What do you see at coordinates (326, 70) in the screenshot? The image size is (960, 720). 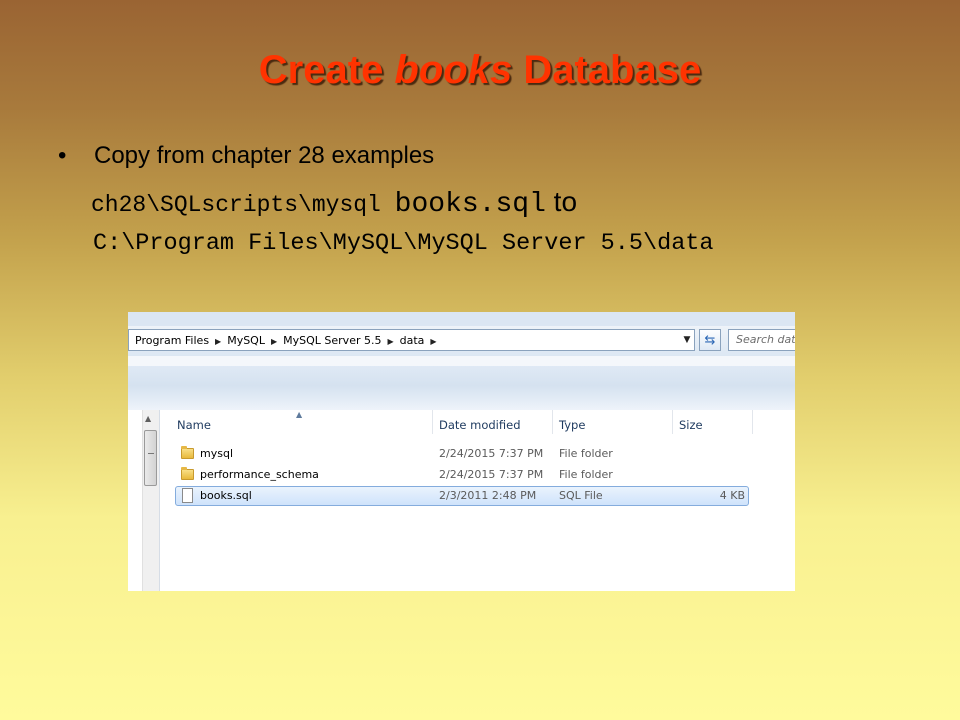 I see `title-part: Create` at bounding box center [326, 70].